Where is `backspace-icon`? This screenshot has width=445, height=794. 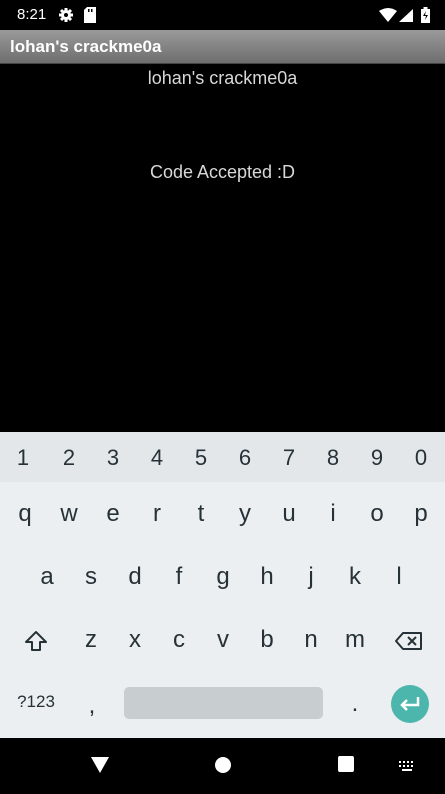
backspace-icon is located at coordinates (408, 640).